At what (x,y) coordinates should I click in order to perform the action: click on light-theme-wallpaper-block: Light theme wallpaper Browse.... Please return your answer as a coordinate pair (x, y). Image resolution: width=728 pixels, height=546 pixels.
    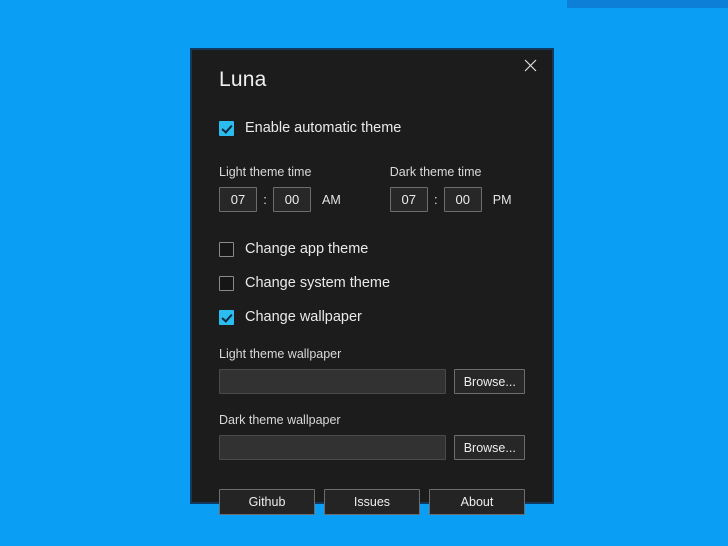
    Looking at the image, I should click on (372, 370).